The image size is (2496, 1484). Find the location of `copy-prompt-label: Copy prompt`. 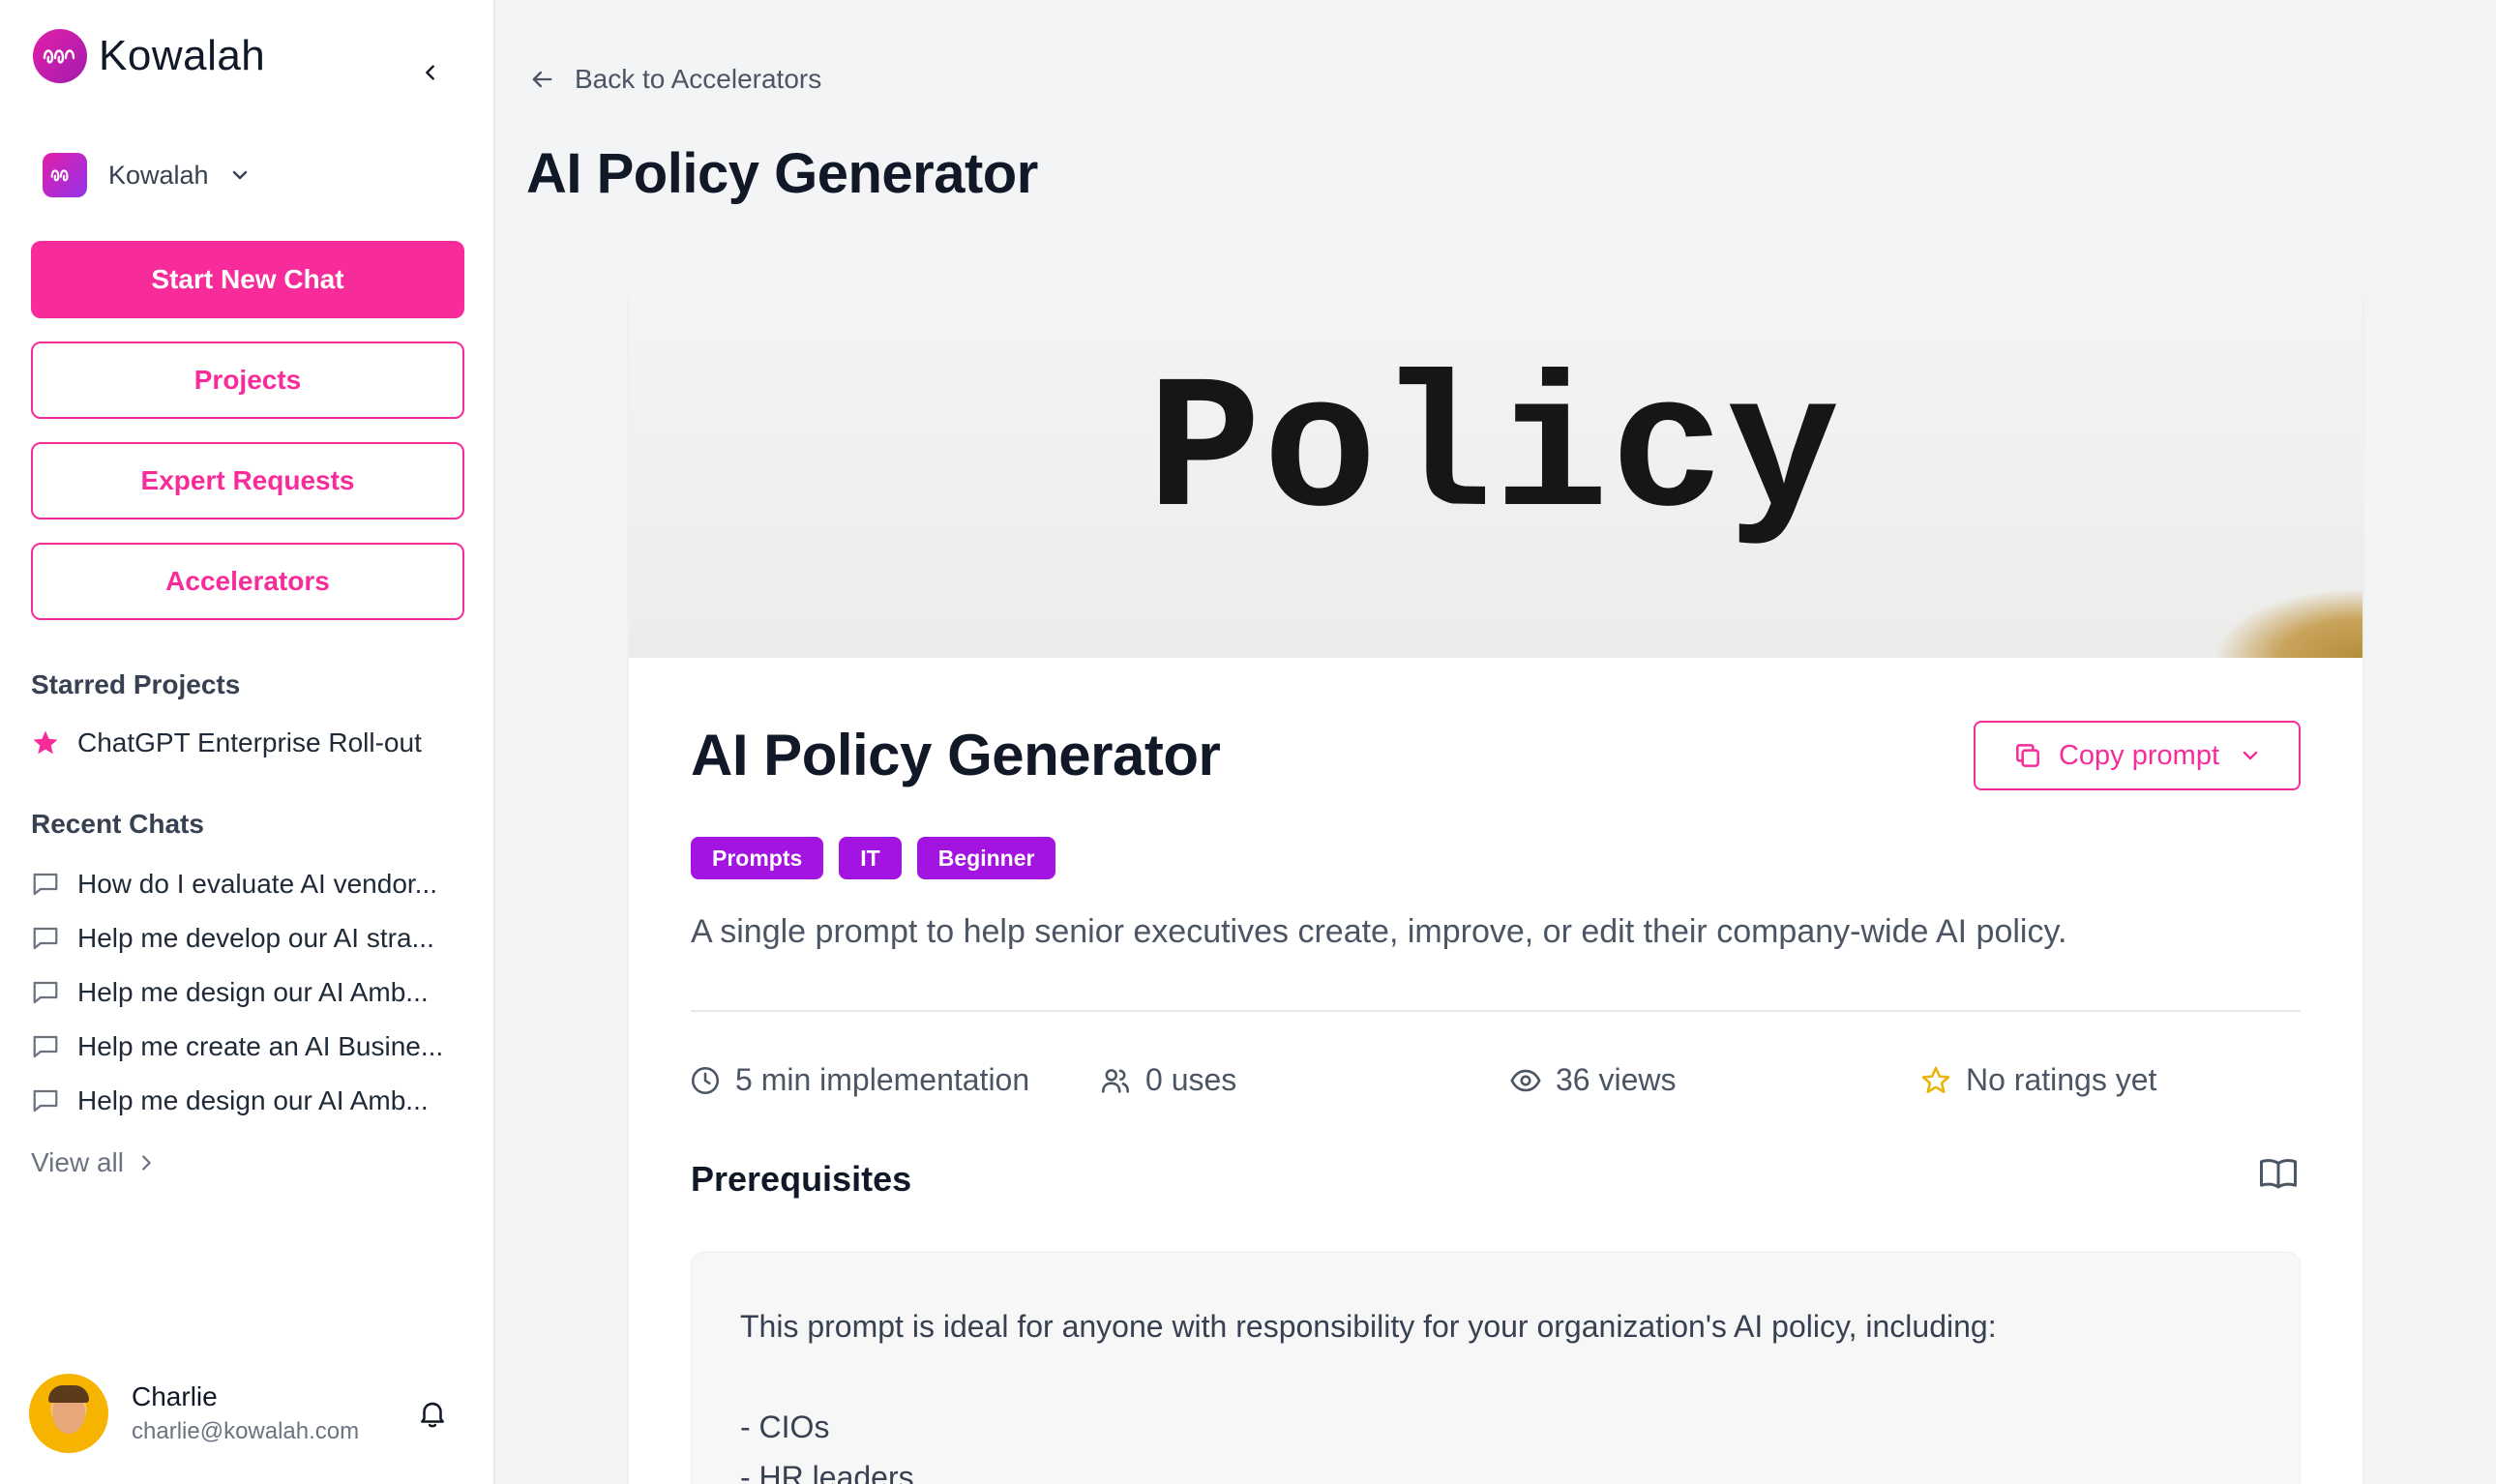

copy-prompt-label: Copy prompt is located at coordinates (2138, 755).